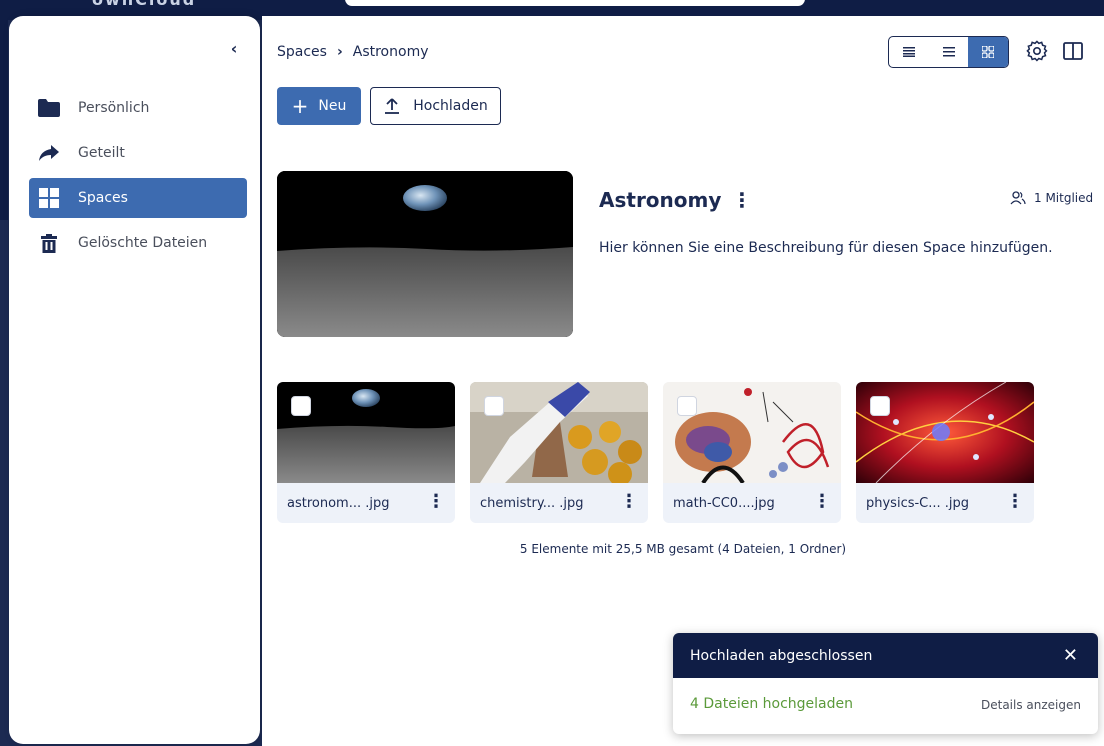 This screenshot has width=1104, height=746. I want to click on file-card: chemistry... .jpg ⋮, so click(559, 452).